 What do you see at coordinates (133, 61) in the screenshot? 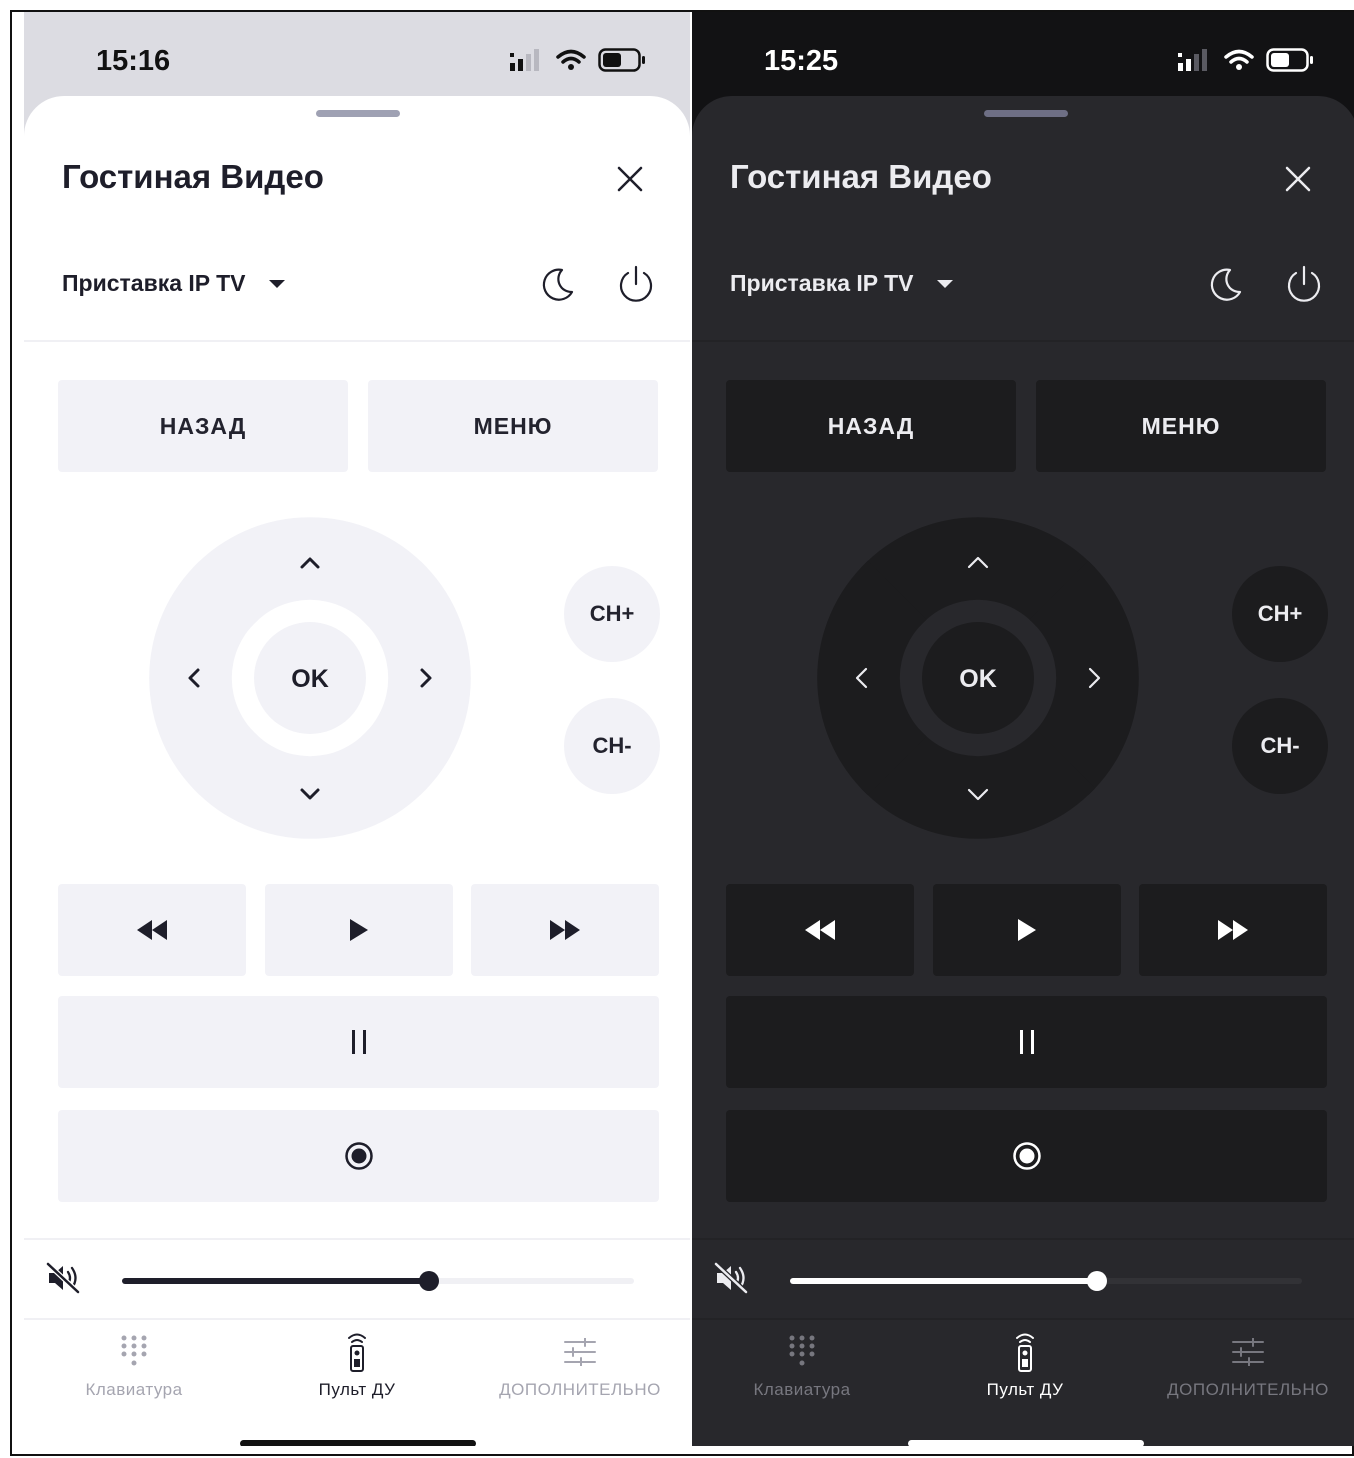
I see `status-time: 15:16` at bounding box center [133, 61].